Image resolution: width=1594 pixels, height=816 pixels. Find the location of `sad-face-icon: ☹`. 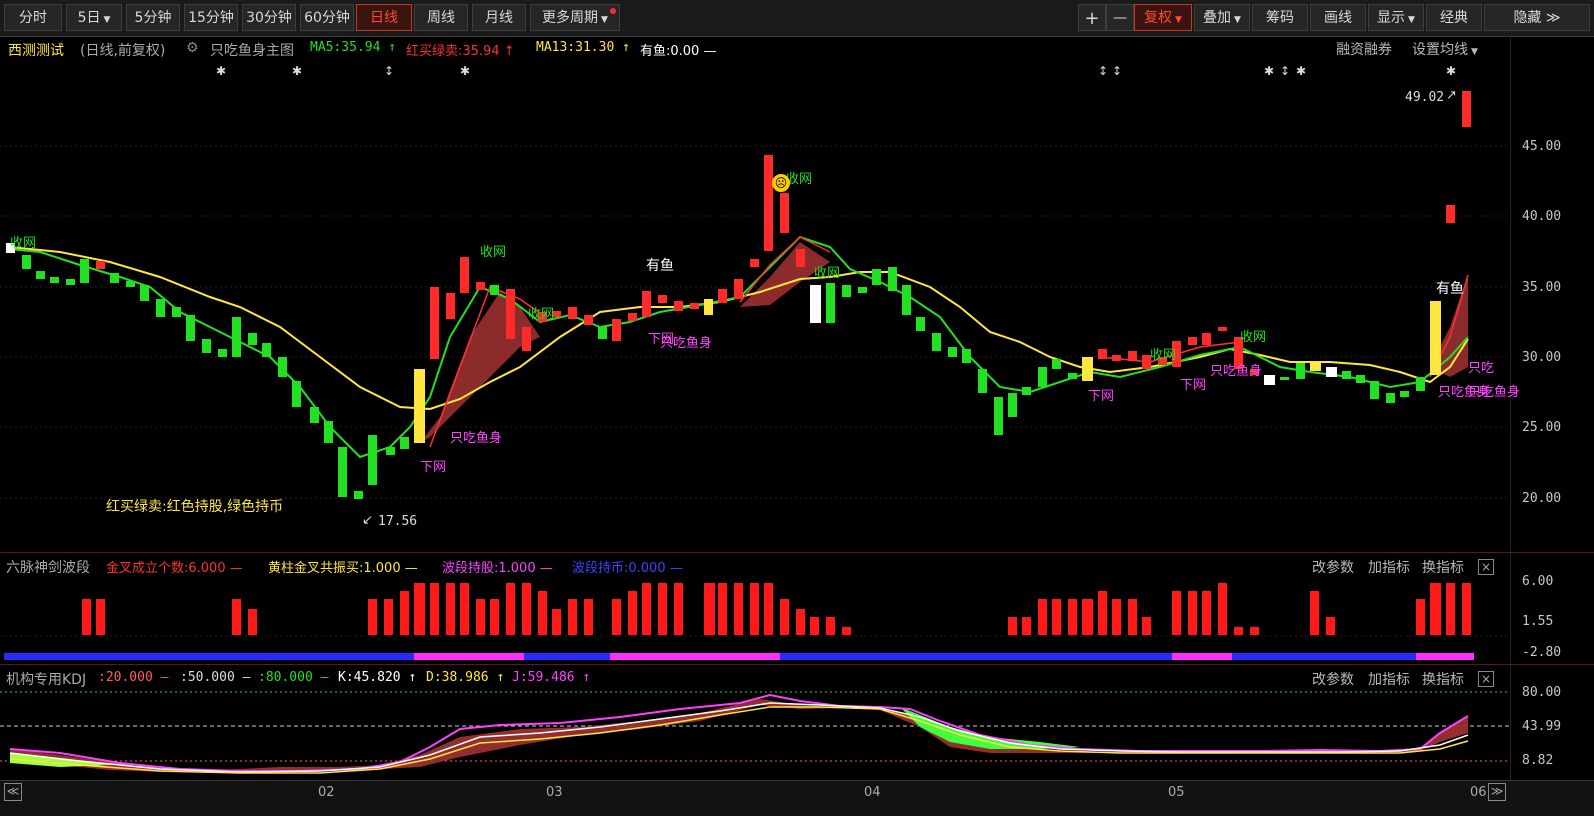

sad-face-icon: ☹ is located at coordinates (781, 183).